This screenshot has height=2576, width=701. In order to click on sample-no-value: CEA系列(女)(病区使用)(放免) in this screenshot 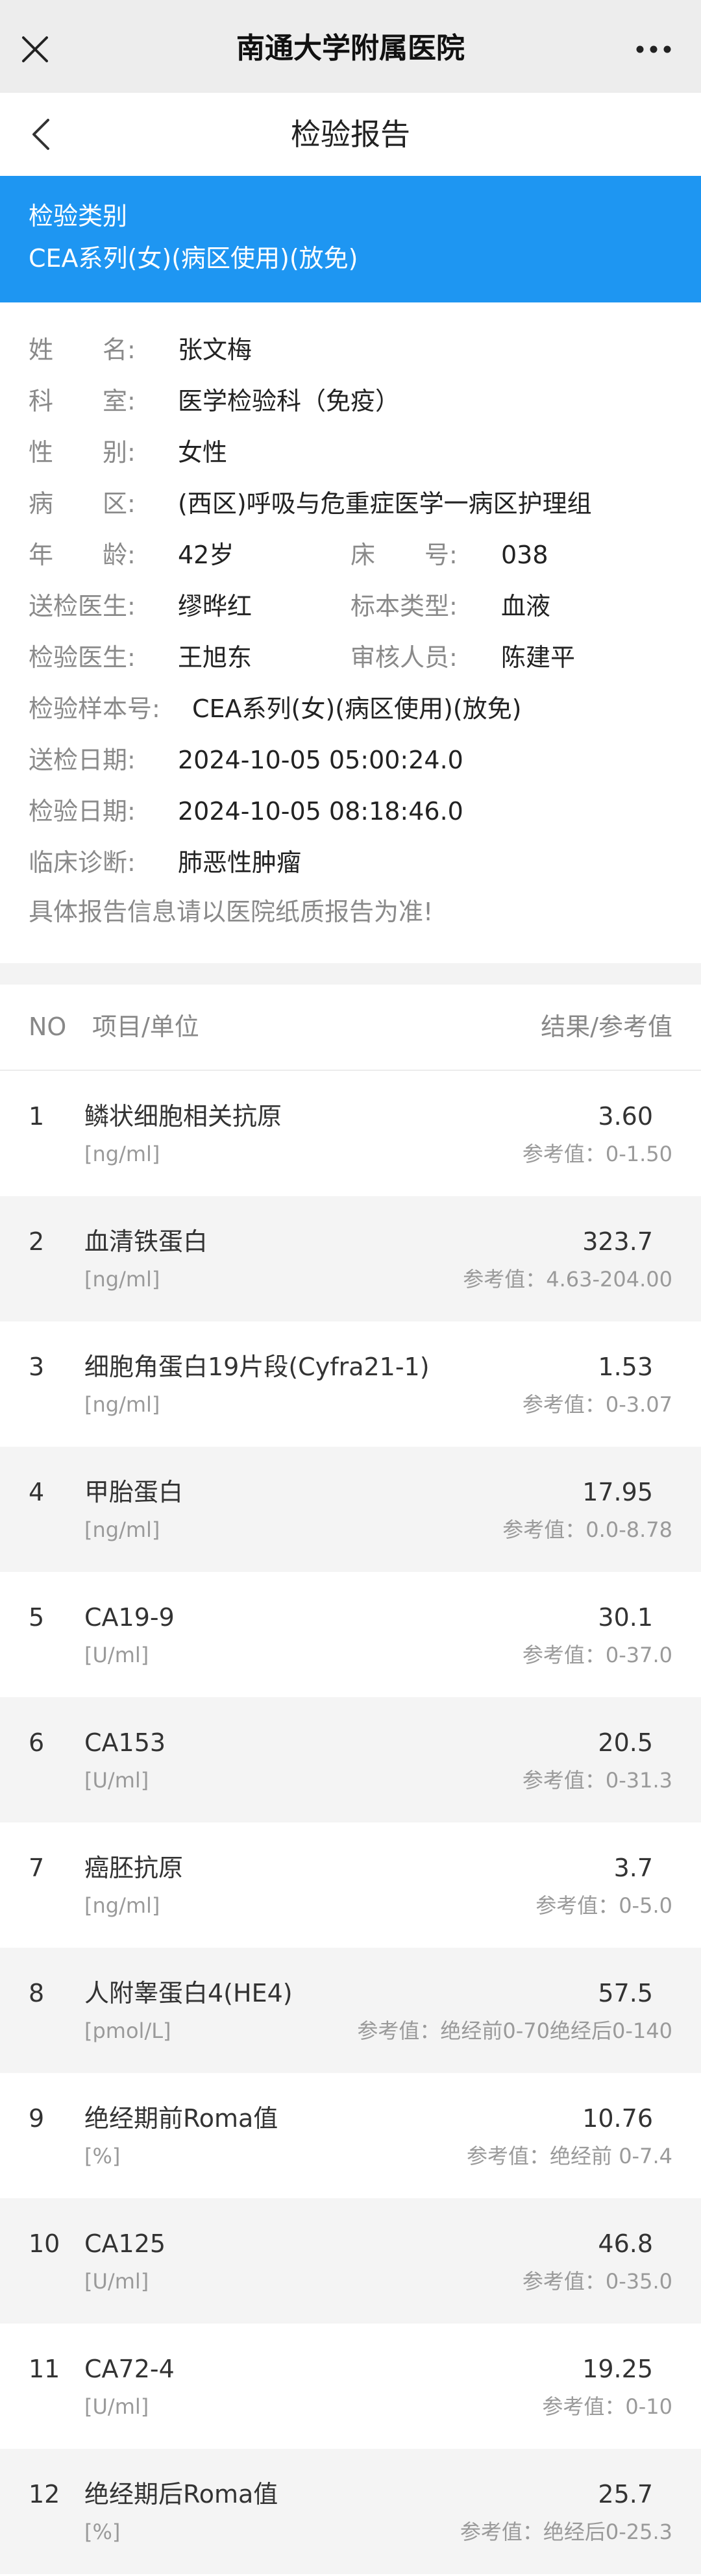, I will do `click(357, 708)`.